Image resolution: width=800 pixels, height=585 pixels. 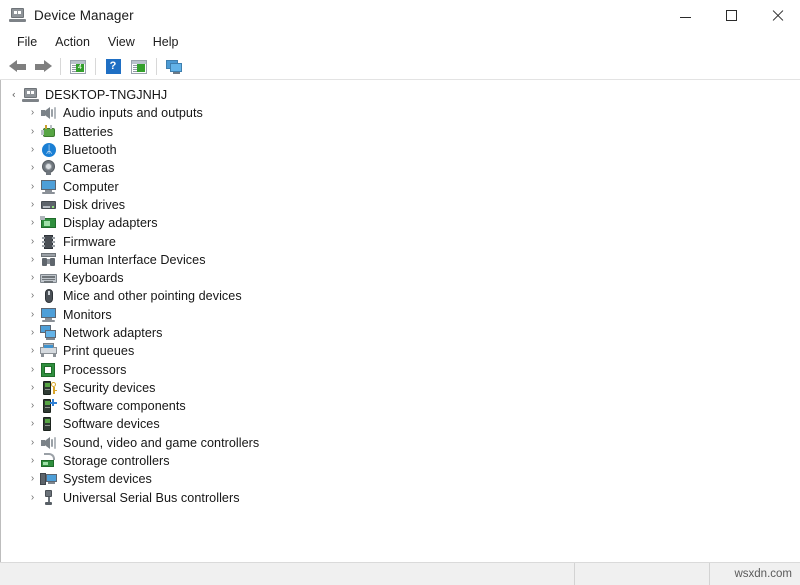 What do you see at coordinates (400, 278) in the screenshot?
I see `tree-node: › Keyboards` at bounding box center [400, 278].